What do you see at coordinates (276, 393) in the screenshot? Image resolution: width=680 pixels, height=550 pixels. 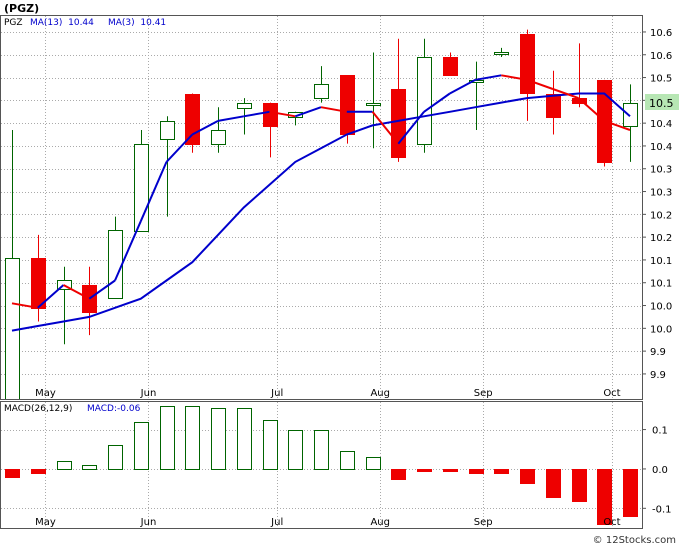 I see `price-x-tick-label: Jul` at bounding box center [276, 393].